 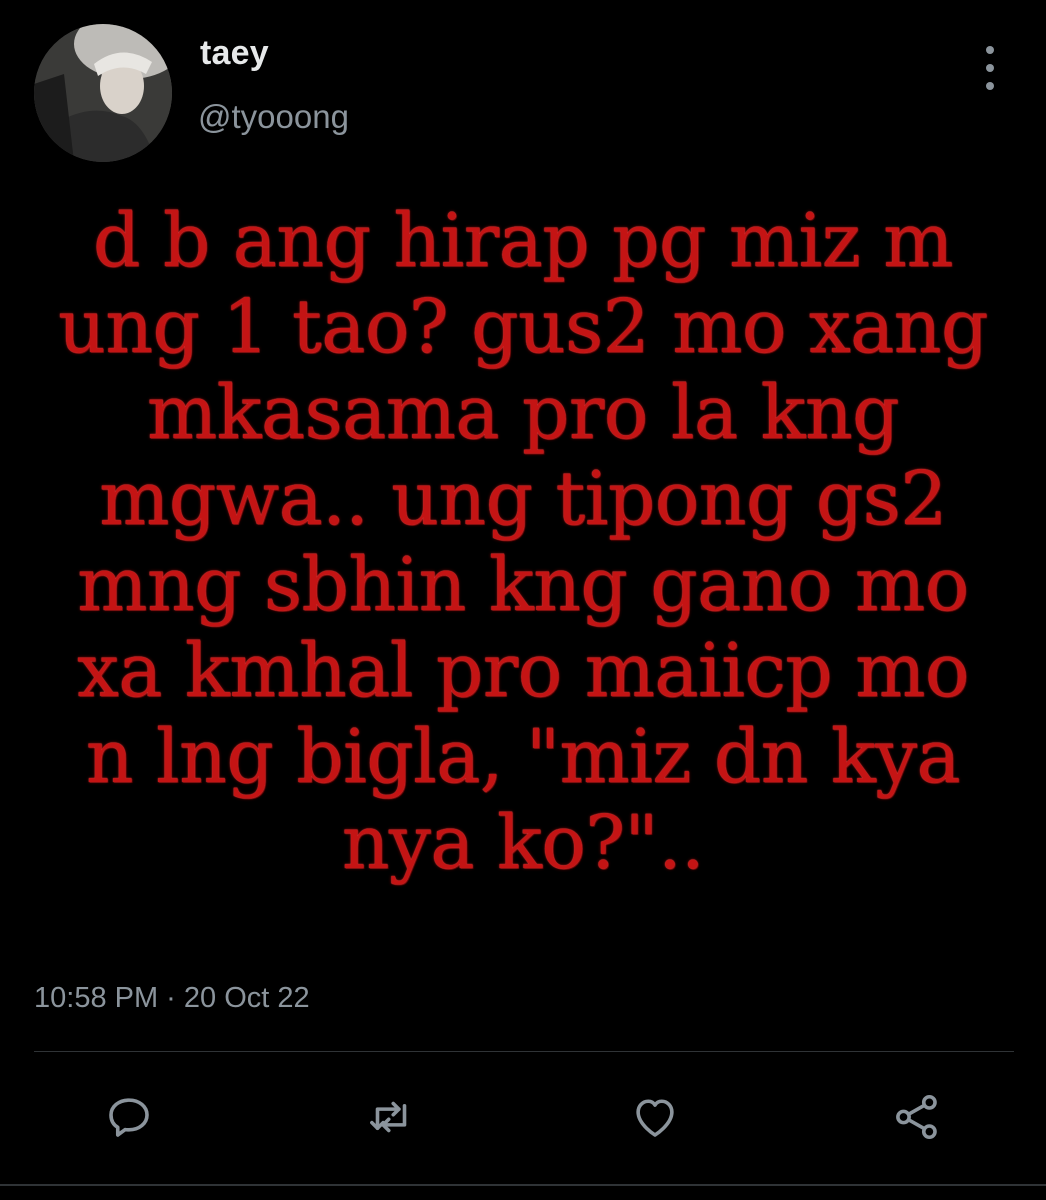 I want to click on retweet-icon, so click(x=388, y=1117).